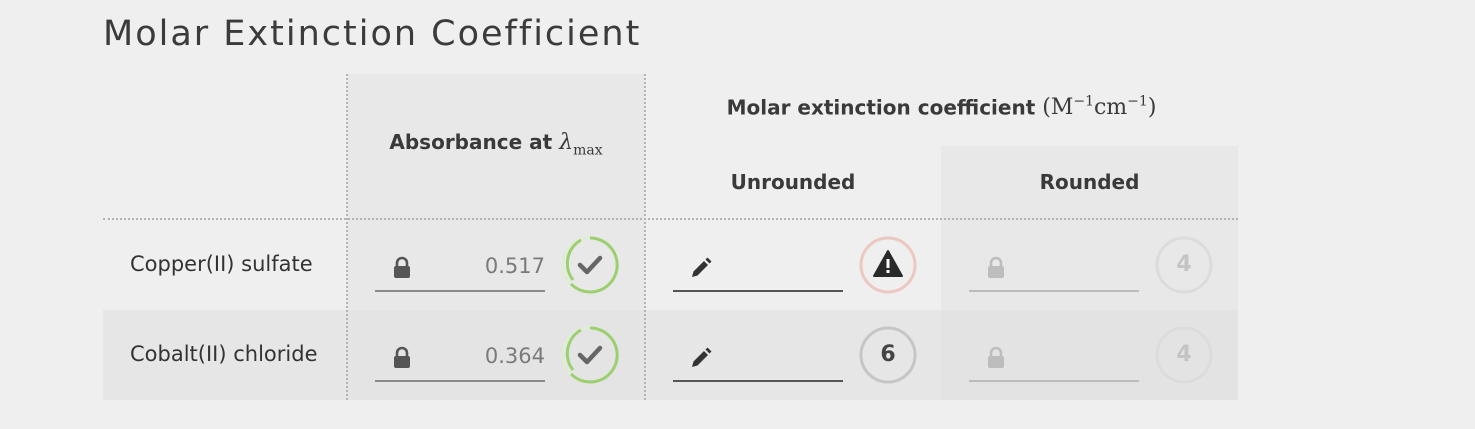 The height and width of the screenshot is (429, 1475). I want to click on lambda-char: λ, so click(566, 142).